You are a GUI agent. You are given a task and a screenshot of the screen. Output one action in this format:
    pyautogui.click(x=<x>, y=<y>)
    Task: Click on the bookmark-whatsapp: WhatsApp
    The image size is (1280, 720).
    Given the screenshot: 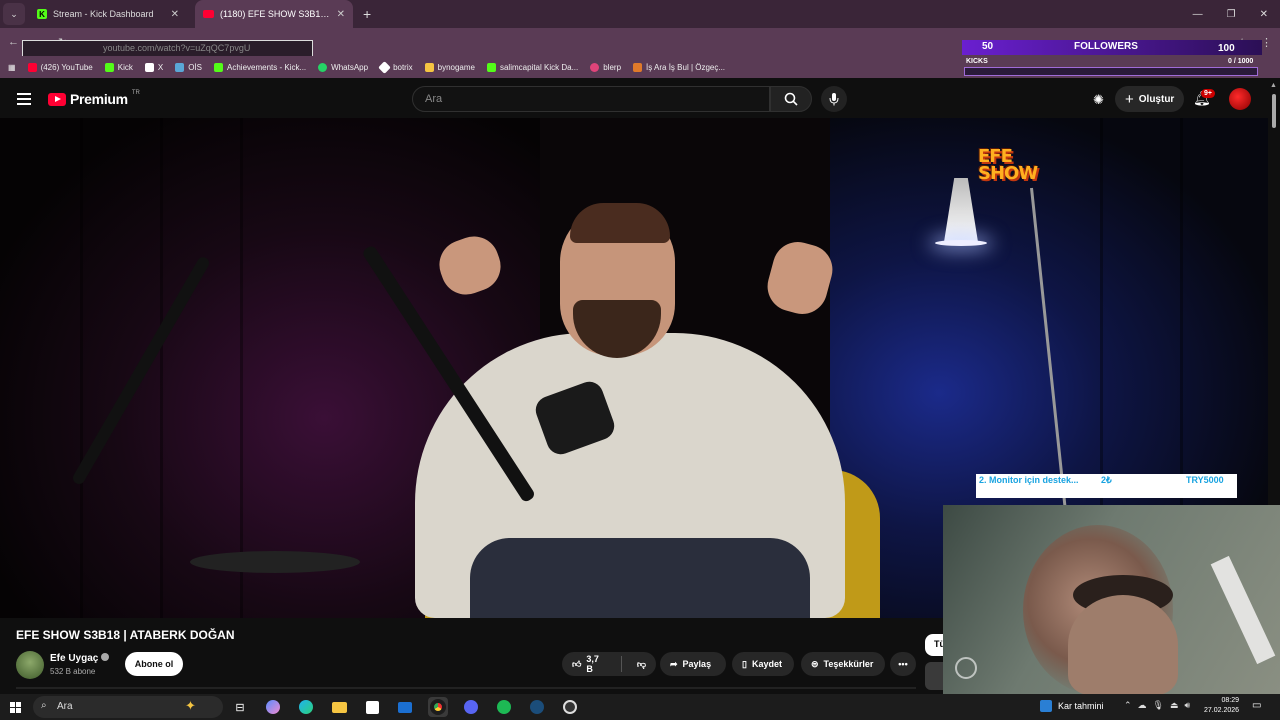 What is the action you would take?
    pyautogui.click(x=343, y=67)
    